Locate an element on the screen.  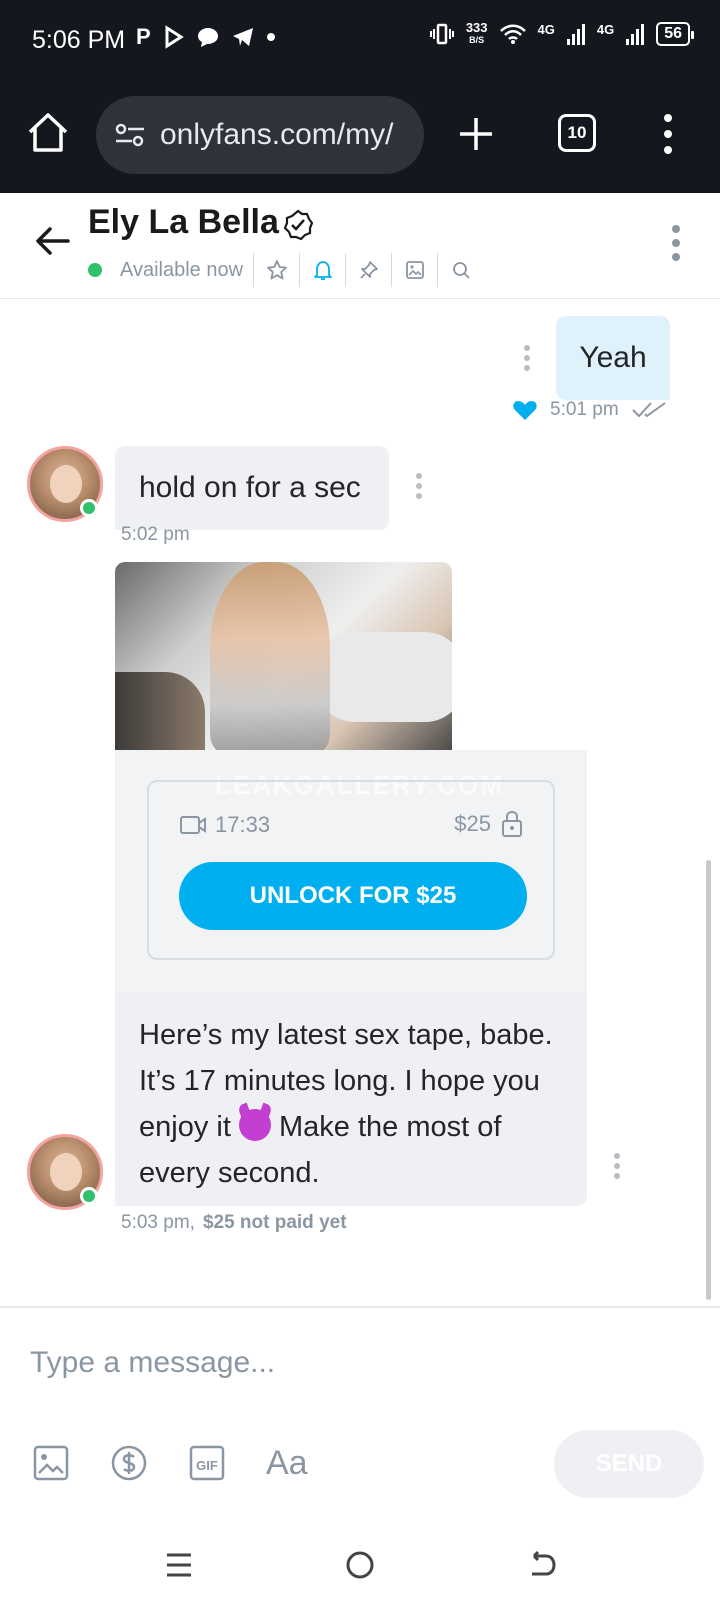
duration-text: 17:33 is located at coordinates (243, 824).